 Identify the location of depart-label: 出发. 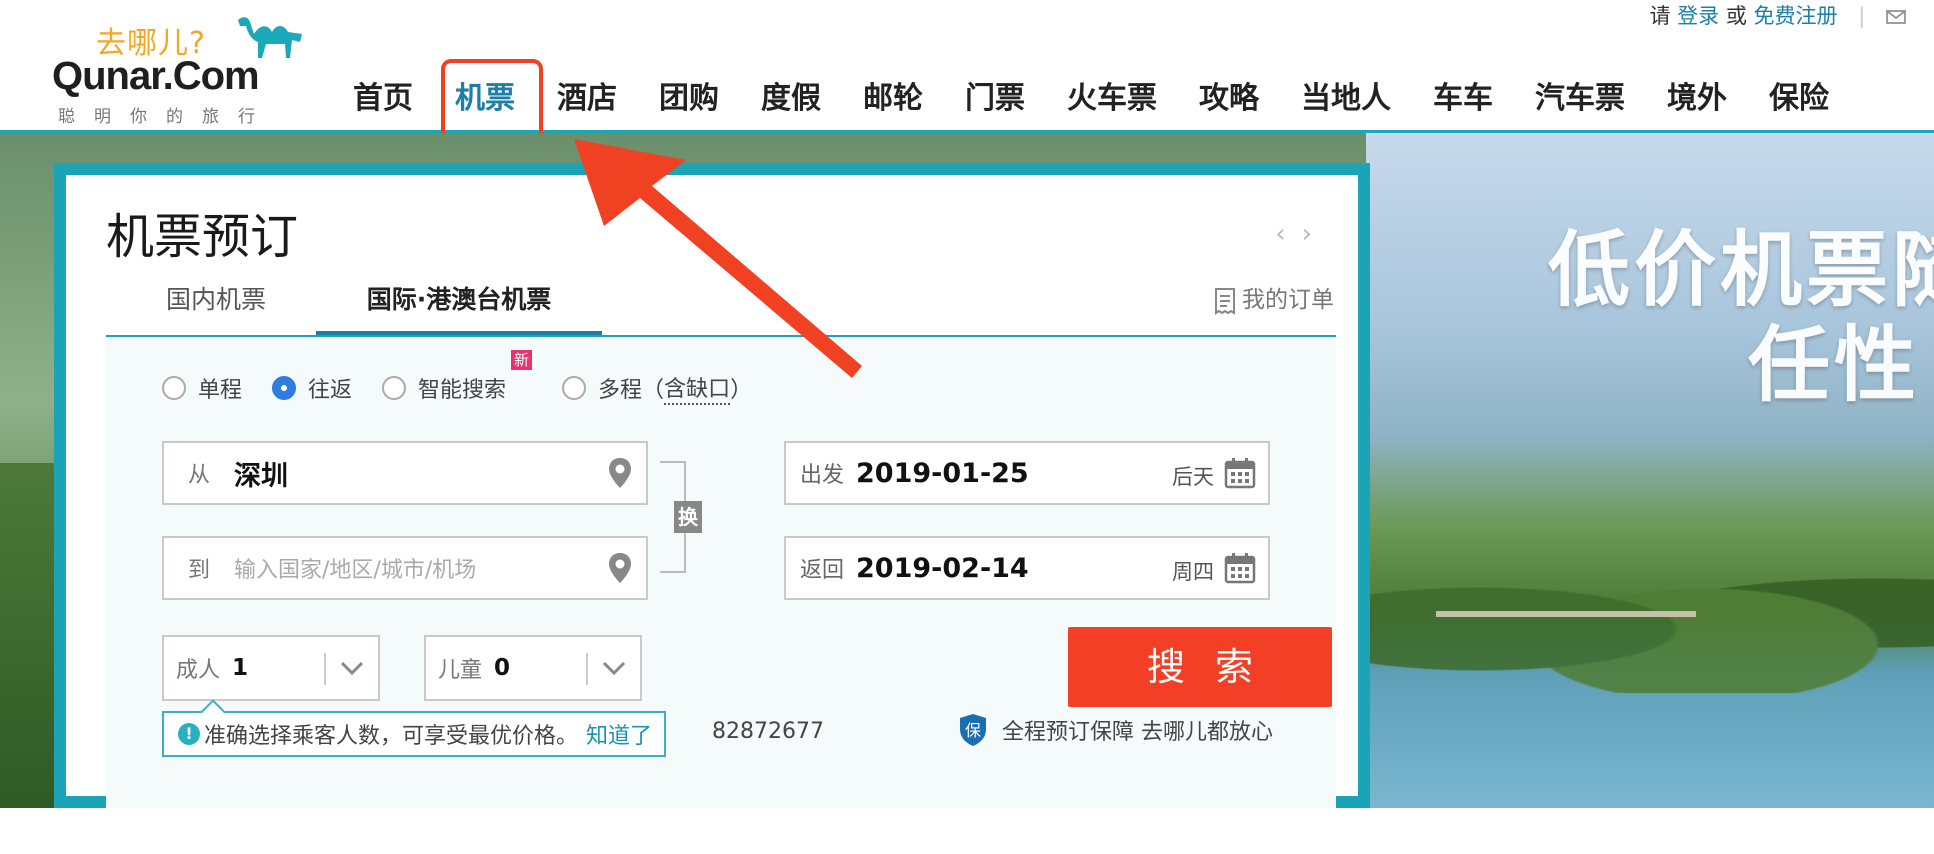
(822, 475).